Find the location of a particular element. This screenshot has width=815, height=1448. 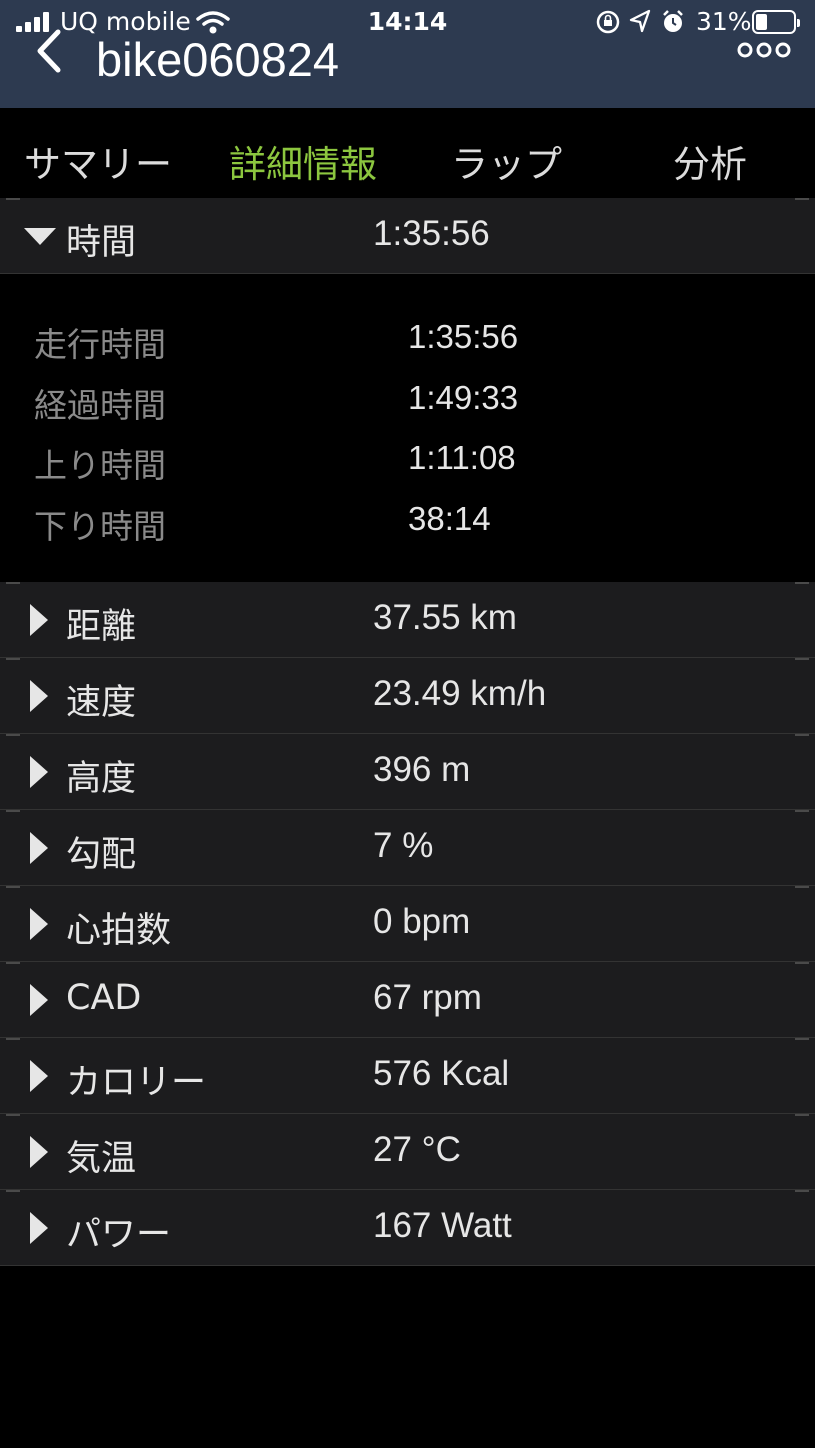

section-temperature: 気温 27 °C is located at coordinates (407, 1152).